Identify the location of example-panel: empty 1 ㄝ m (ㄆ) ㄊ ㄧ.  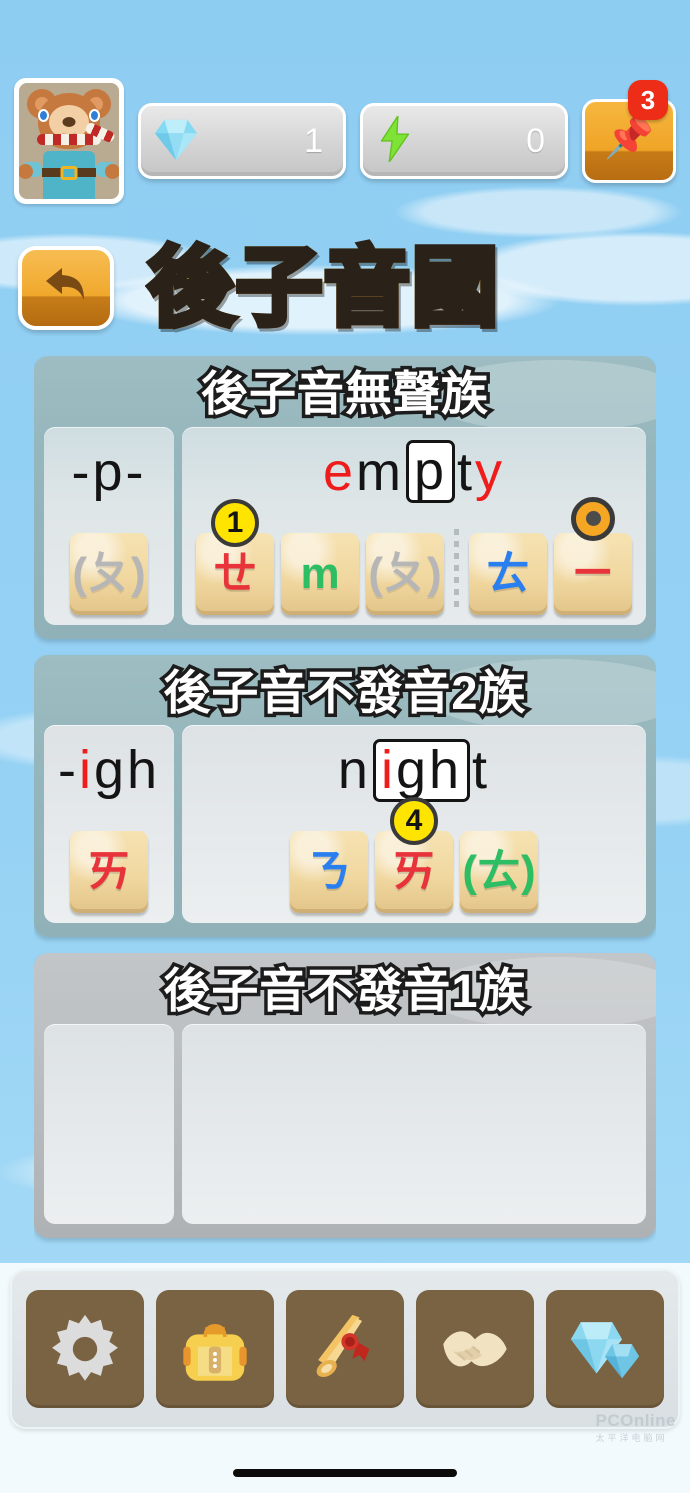
(414, 525).